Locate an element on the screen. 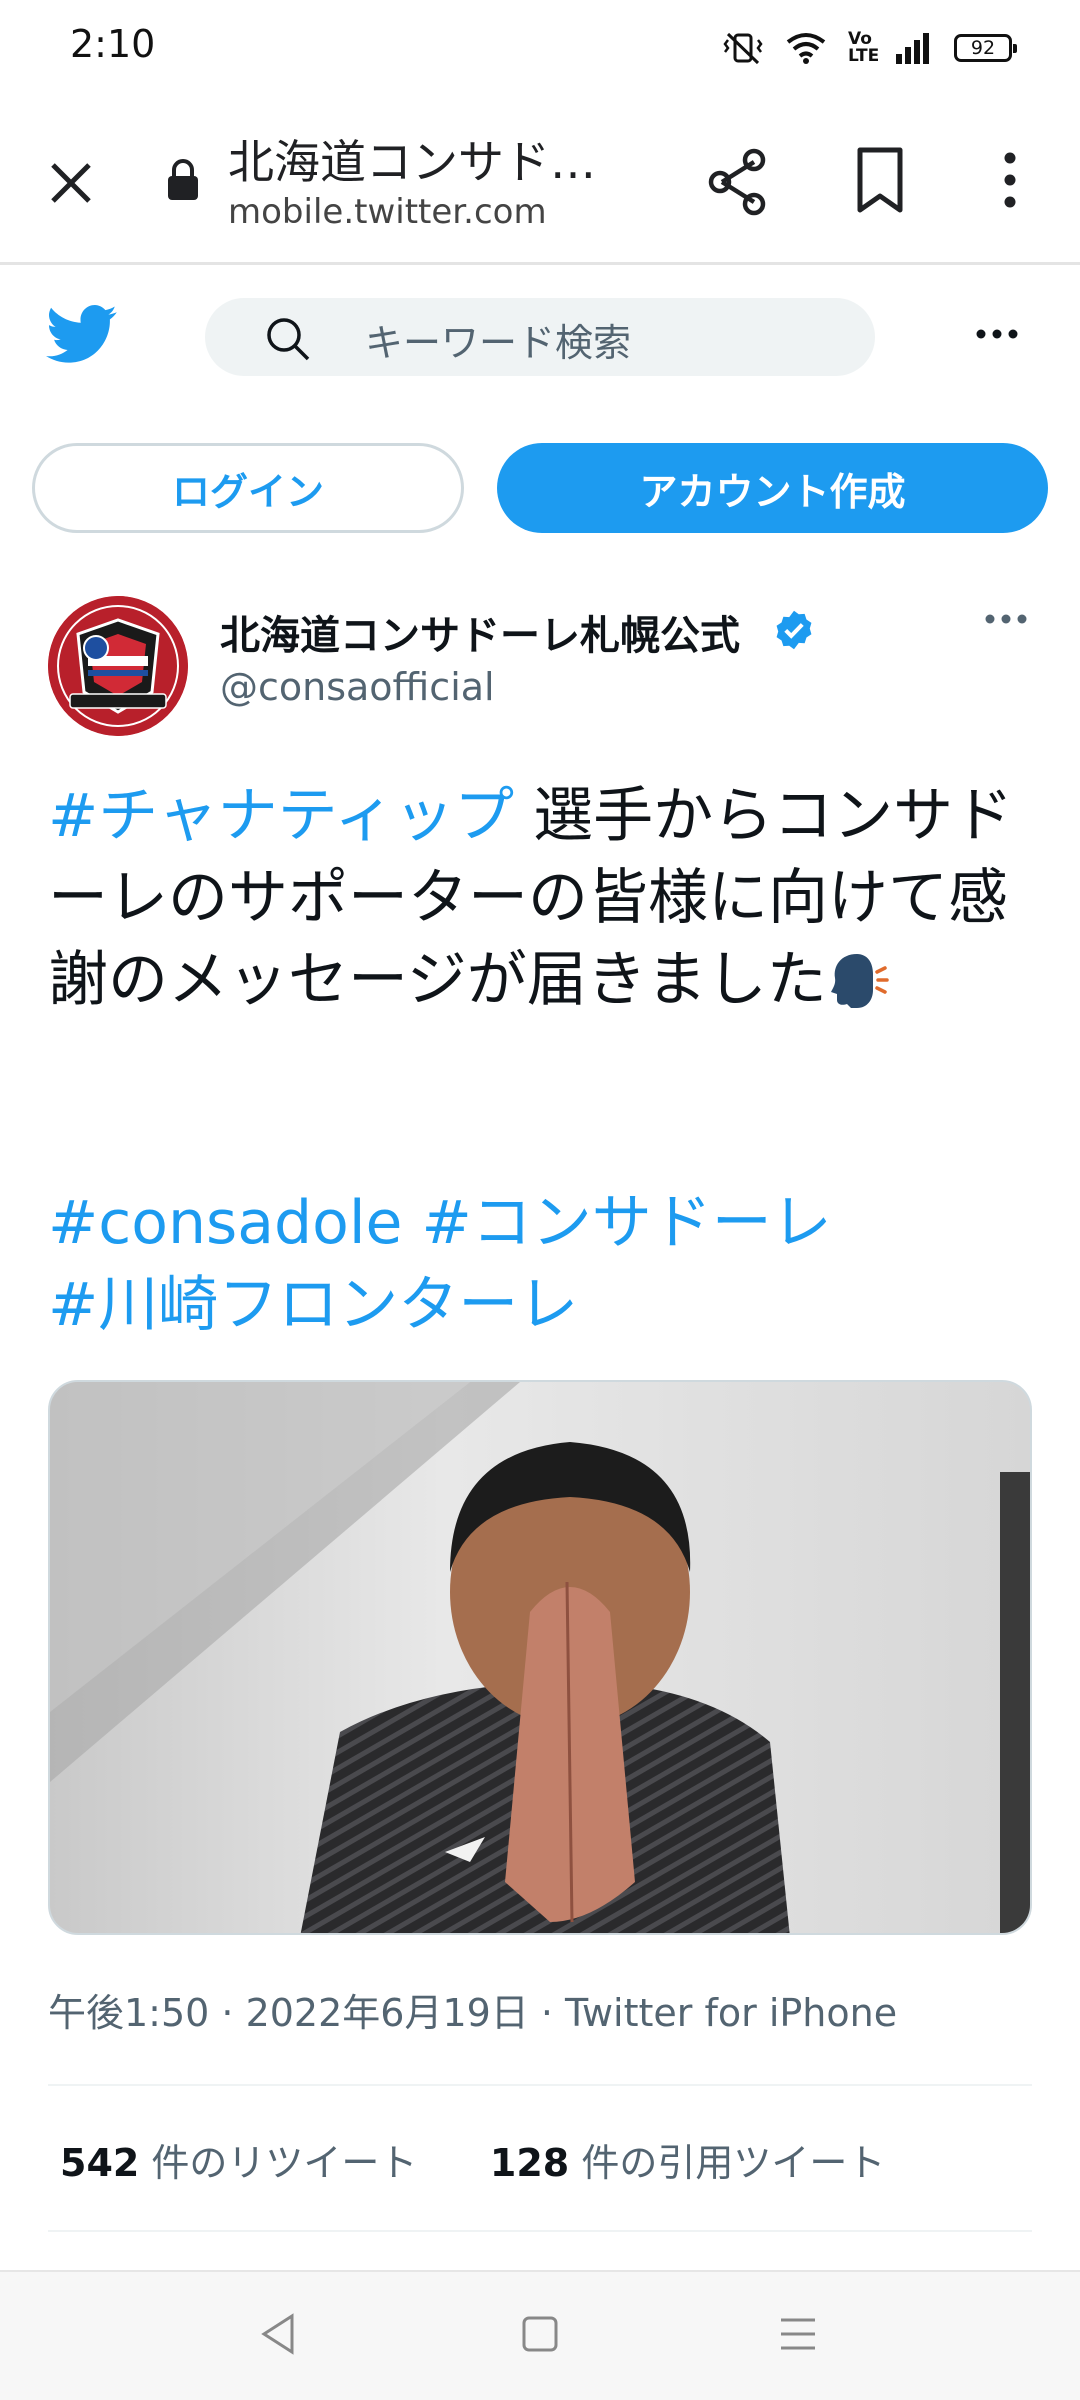  search-placeholder: キーワード検索 is located at coordinates (498, 343).